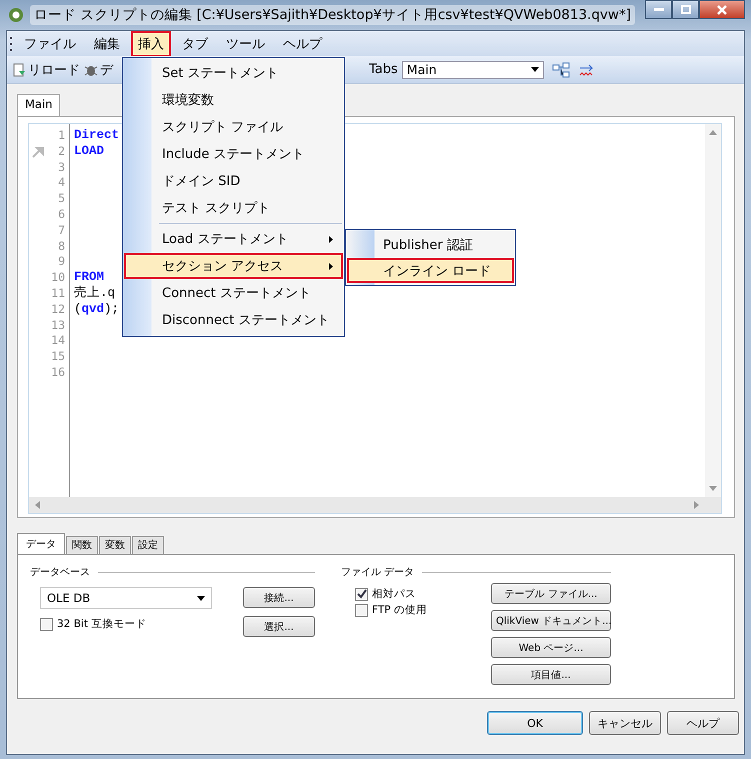  What do you see at coordinates (58, 326) in the screenshot?
I see `line-number: 13` at bounding box center [58, 326].